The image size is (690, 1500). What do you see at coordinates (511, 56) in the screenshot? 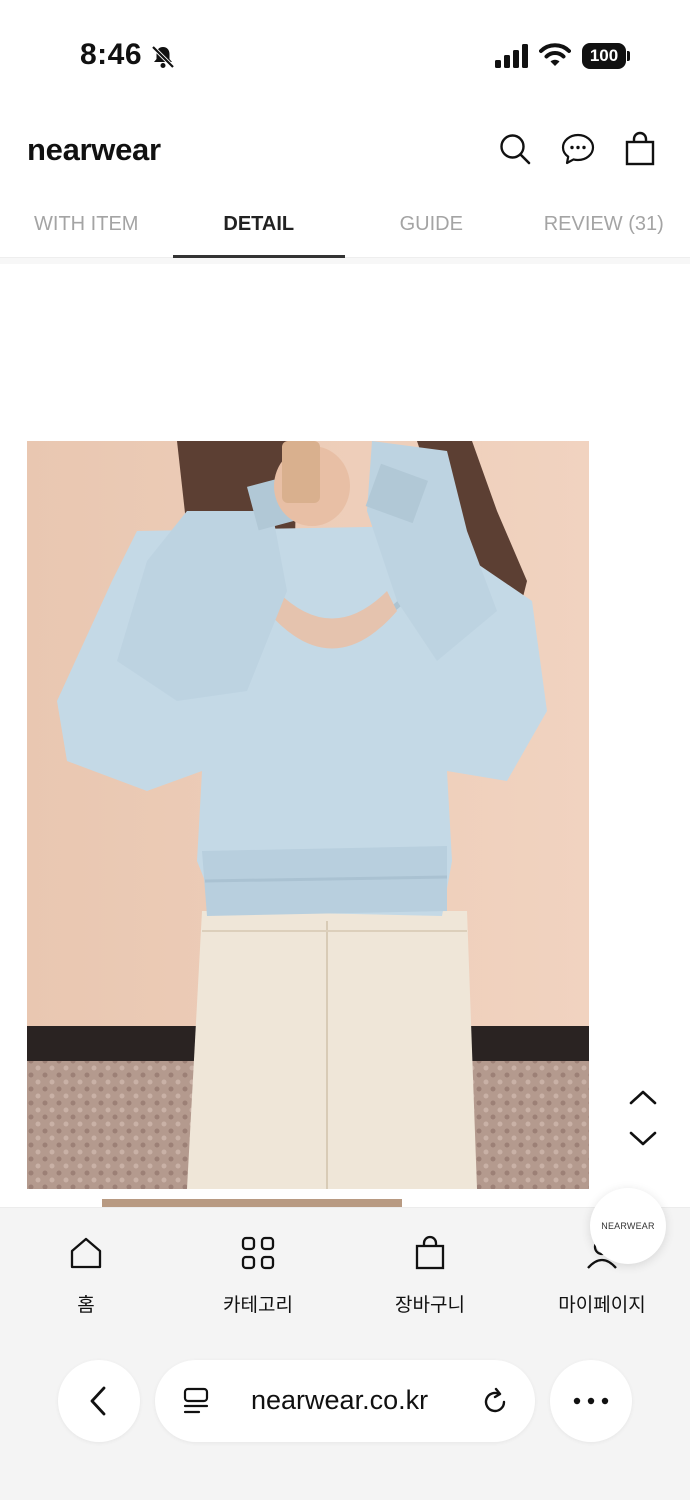
I see `signal-icon` at bounding box center [511, 56].